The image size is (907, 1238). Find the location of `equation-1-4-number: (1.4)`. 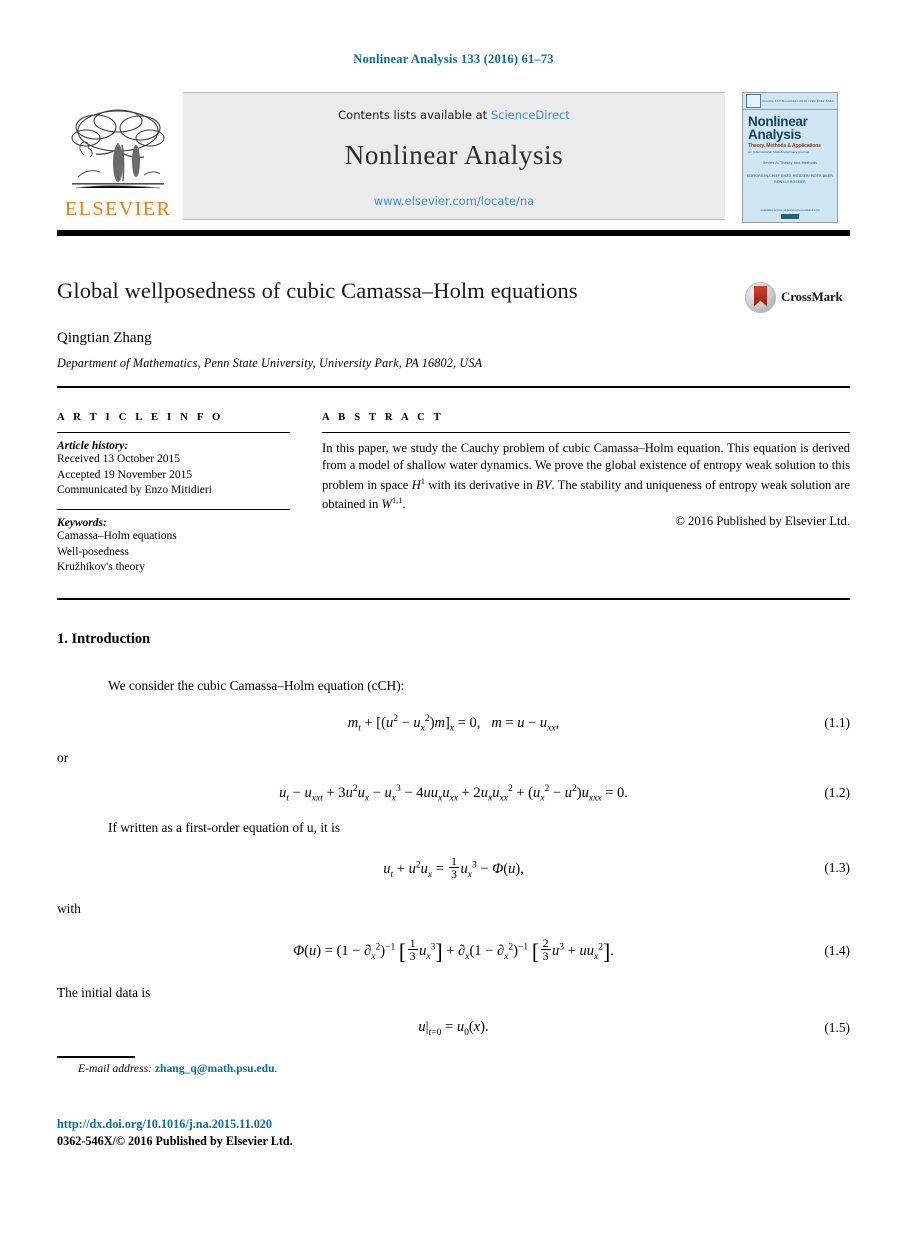

equation-1-4-number: (1.4) is located at coordinates (837, 951).